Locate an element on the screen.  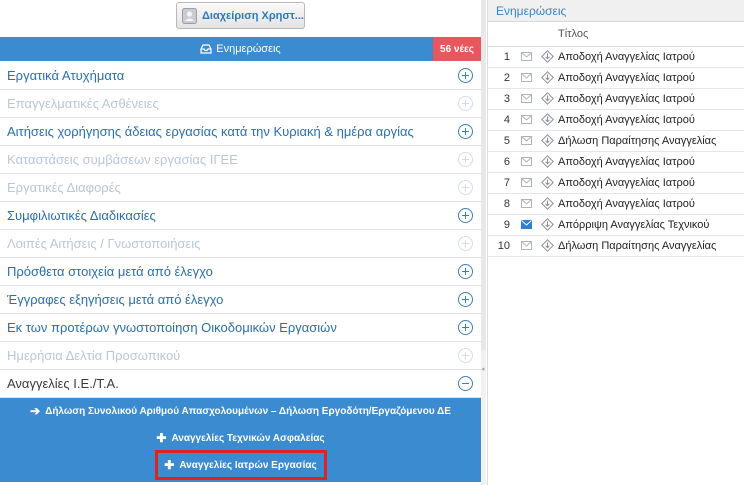
row-number: 1 is located at coordinates (502, 57).